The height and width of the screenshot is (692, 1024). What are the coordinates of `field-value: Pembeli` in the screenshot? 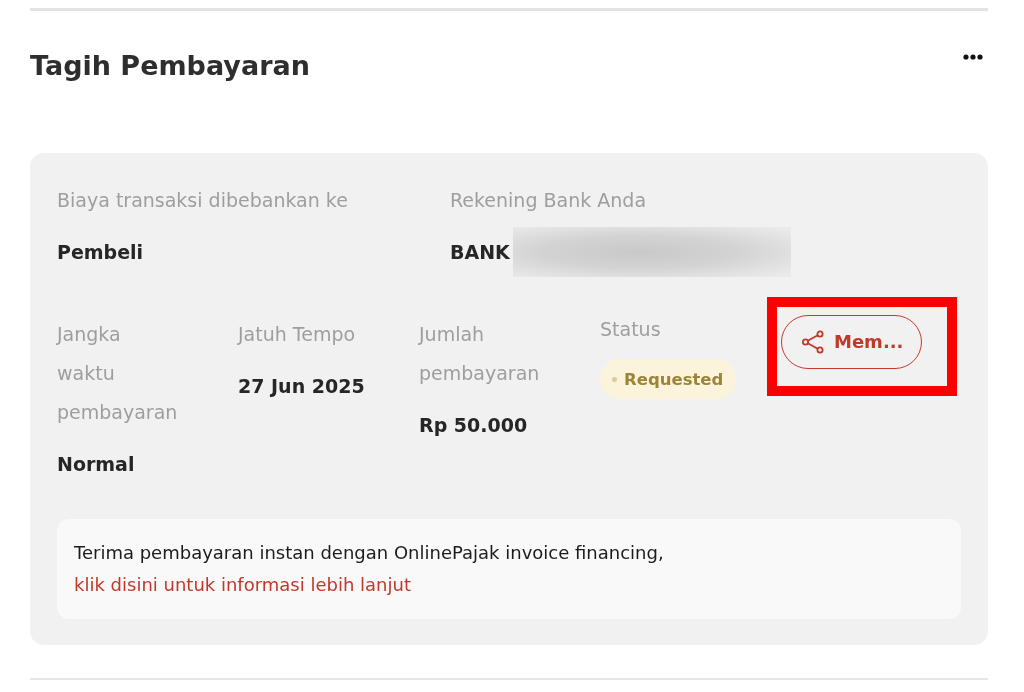 It's located at (100, 252).